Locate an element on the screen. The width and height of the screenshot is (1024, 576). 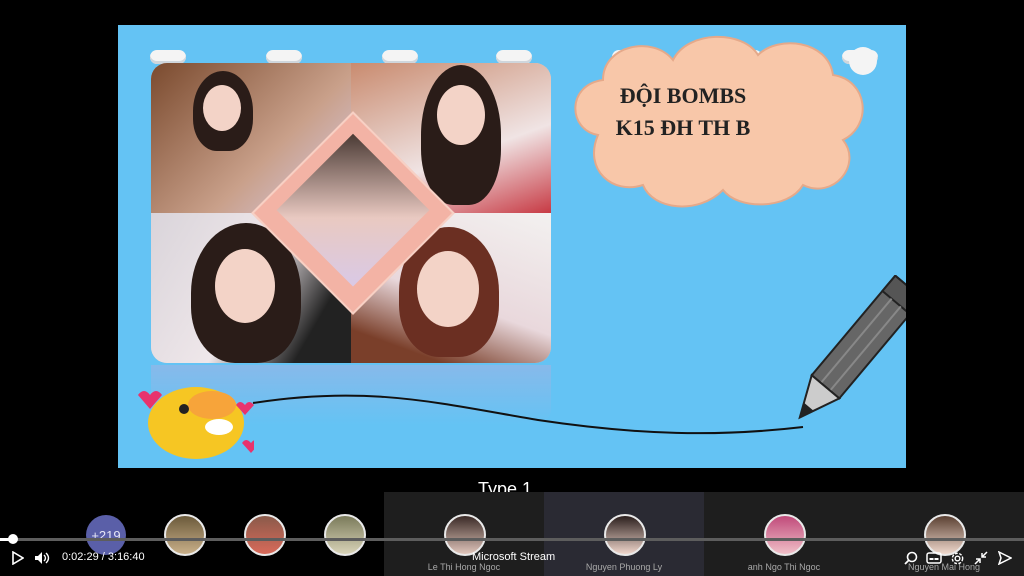
participant-tile: anh Ngo Thi Ngoc is located at coordinates (784, 534).